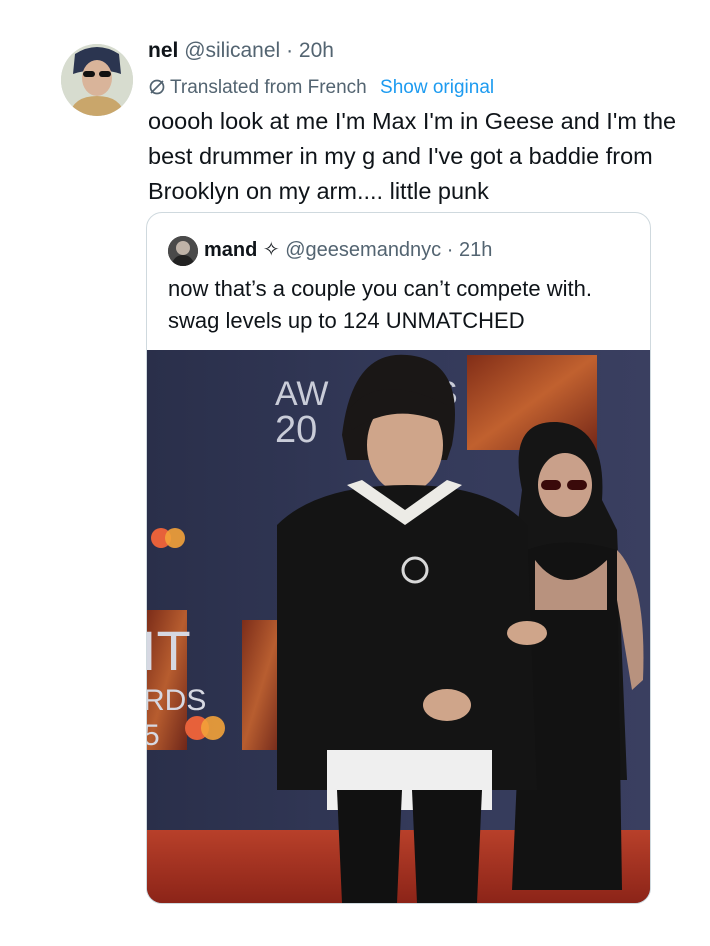 The height and width of the screenshot is (946, 710). Describe the element at coordinates (262, 685) in the screenshot. I see `backdrop-flame-graphic` at that location.